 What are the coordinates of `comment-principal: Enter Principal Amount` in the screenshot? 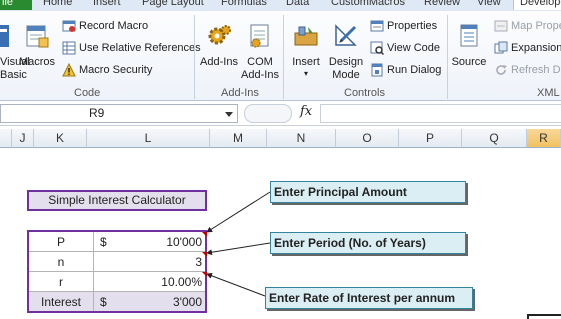 It's located at (368, 192).